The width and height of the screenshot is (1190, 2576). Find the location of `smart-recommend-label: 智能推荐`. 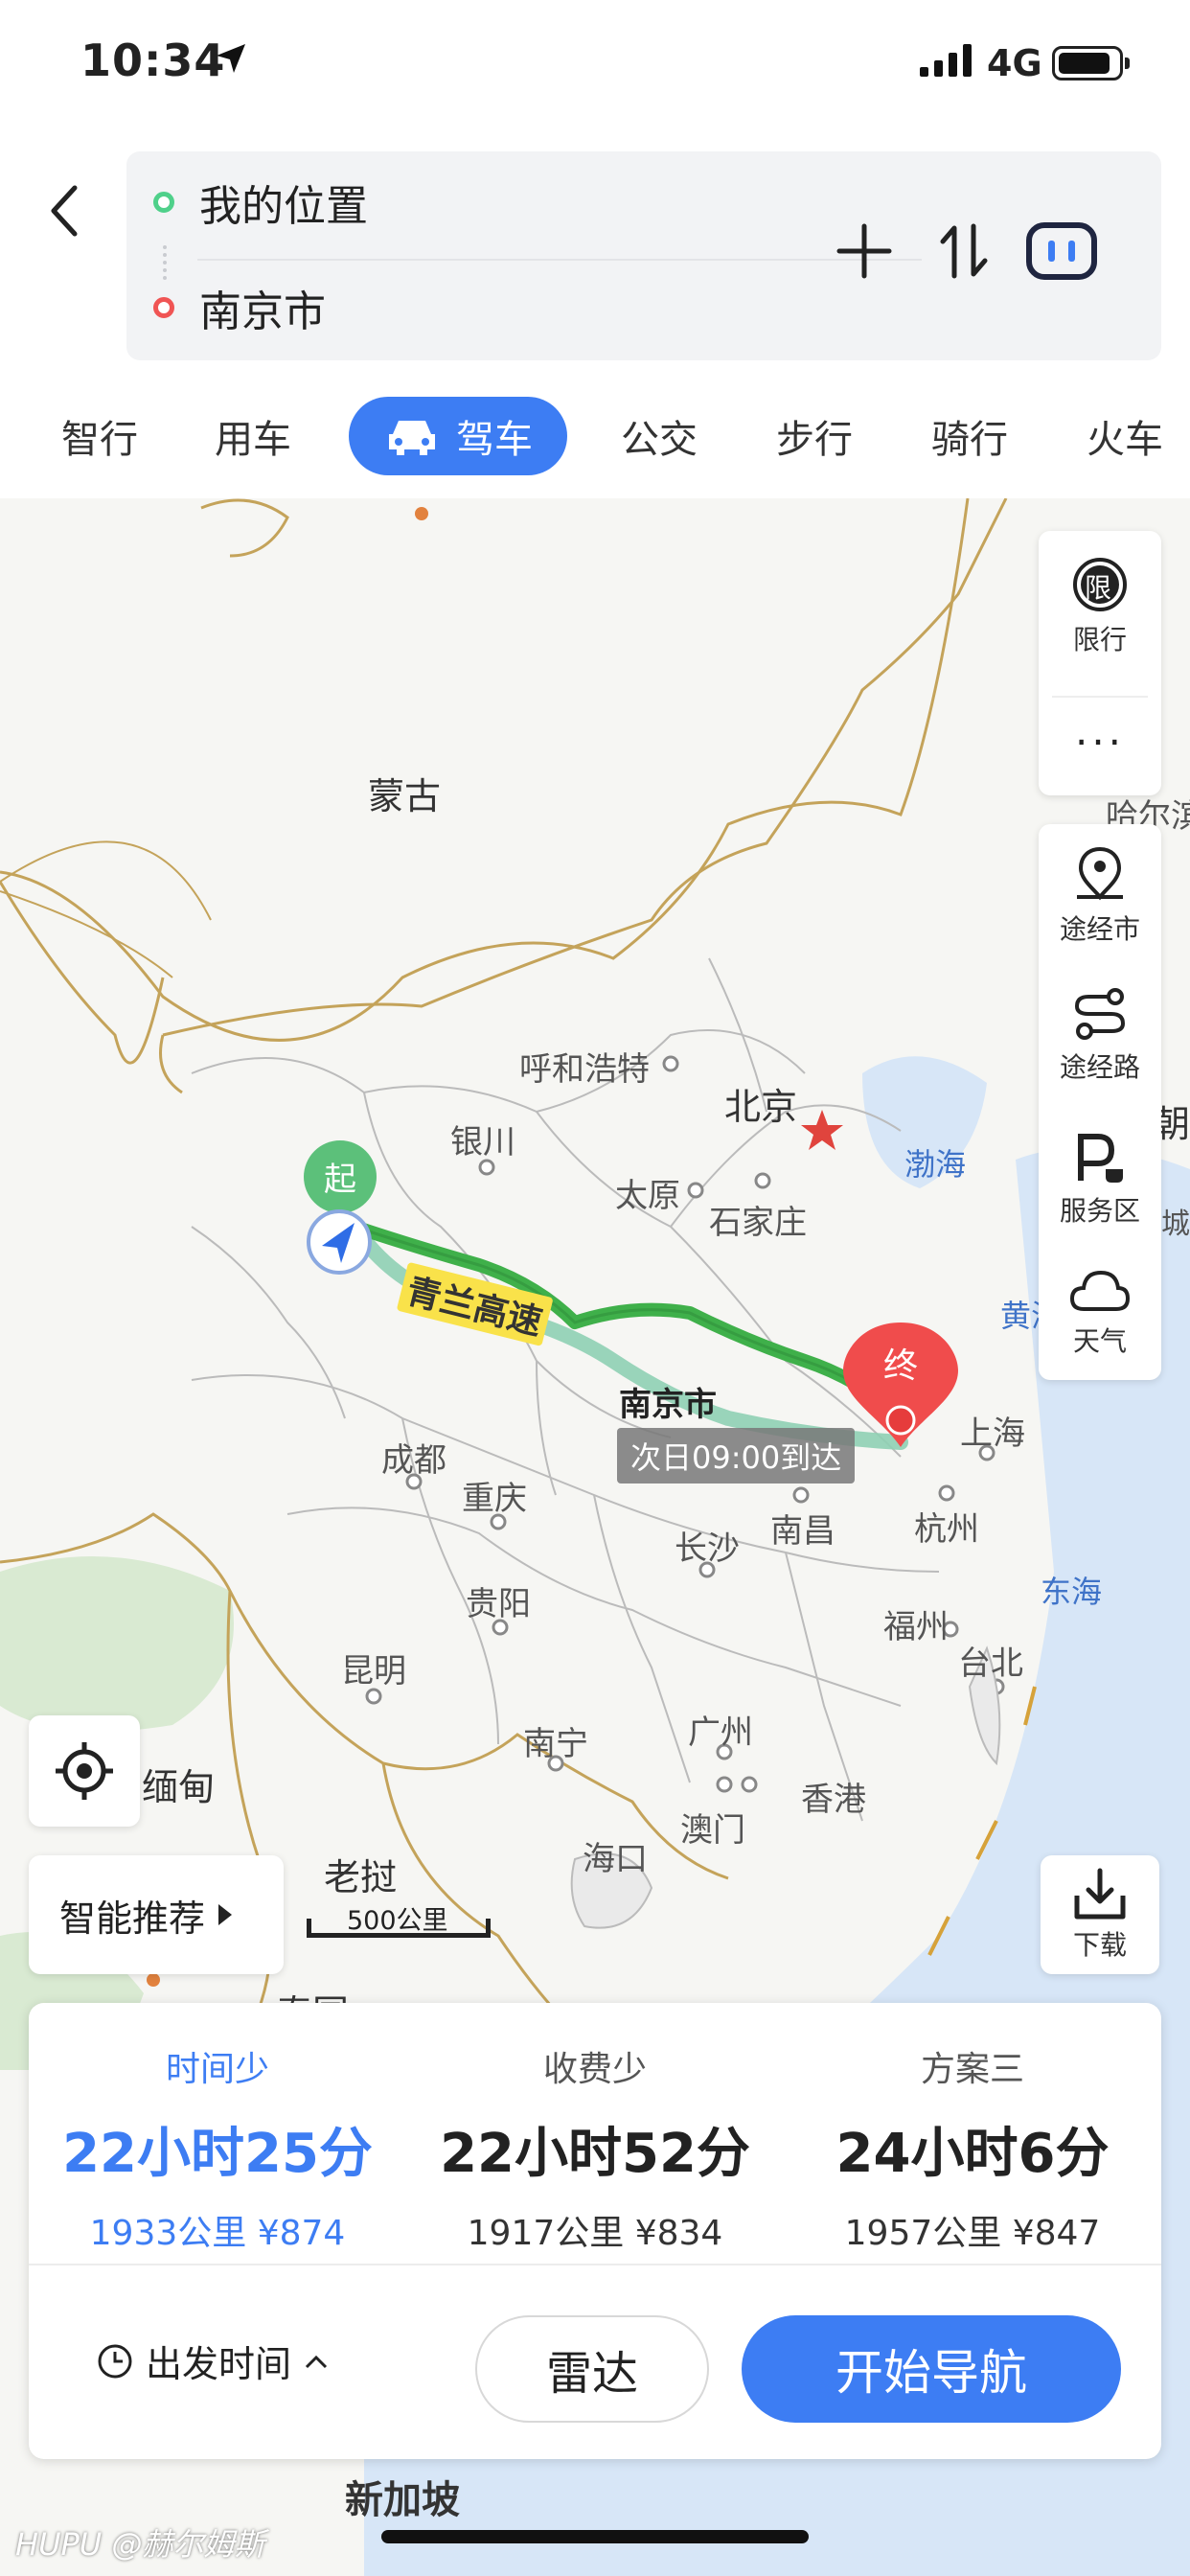

smart-recommend-label: 智能推荐 is located at coordinates (132, 1918).